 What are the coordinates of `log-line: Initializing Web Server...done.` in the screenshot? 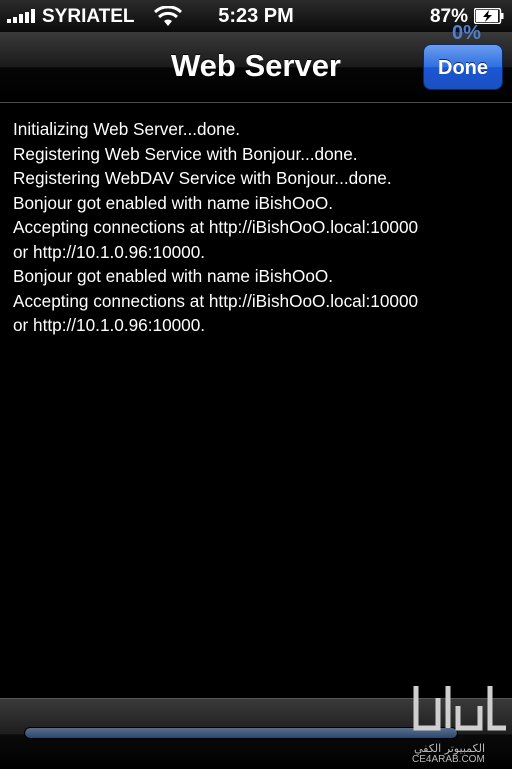 It's located at (127, 129).